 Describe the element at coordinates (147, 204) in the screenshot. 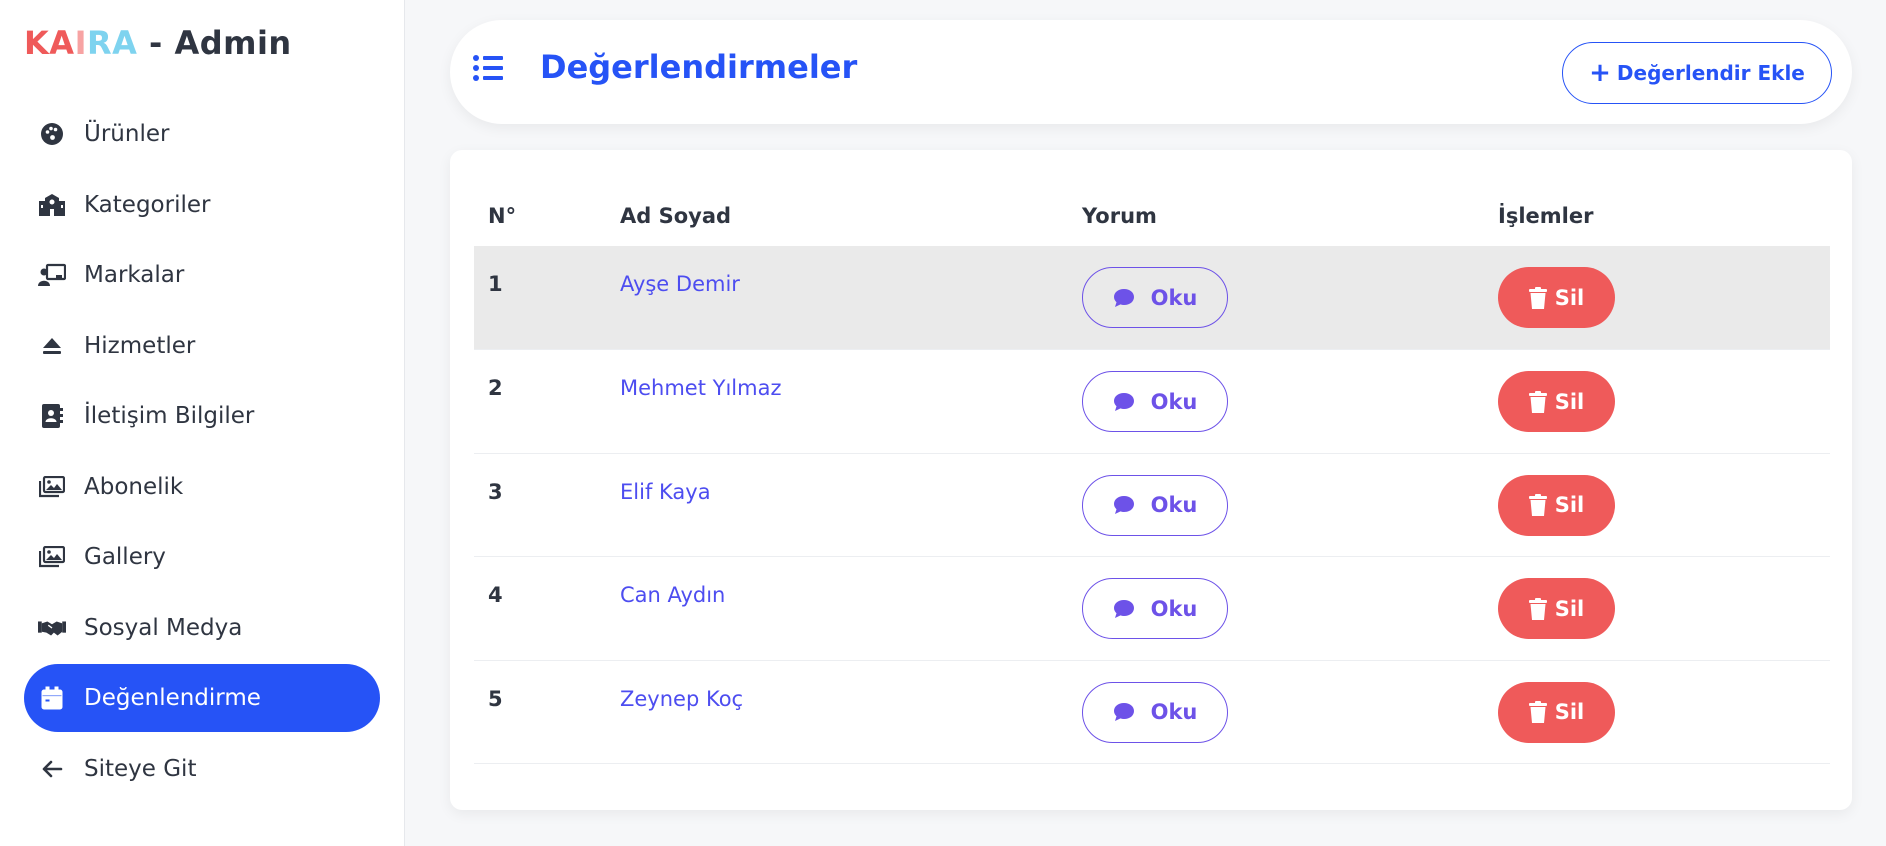

I see `sidebar-item-label: Kategoriler` at that location.